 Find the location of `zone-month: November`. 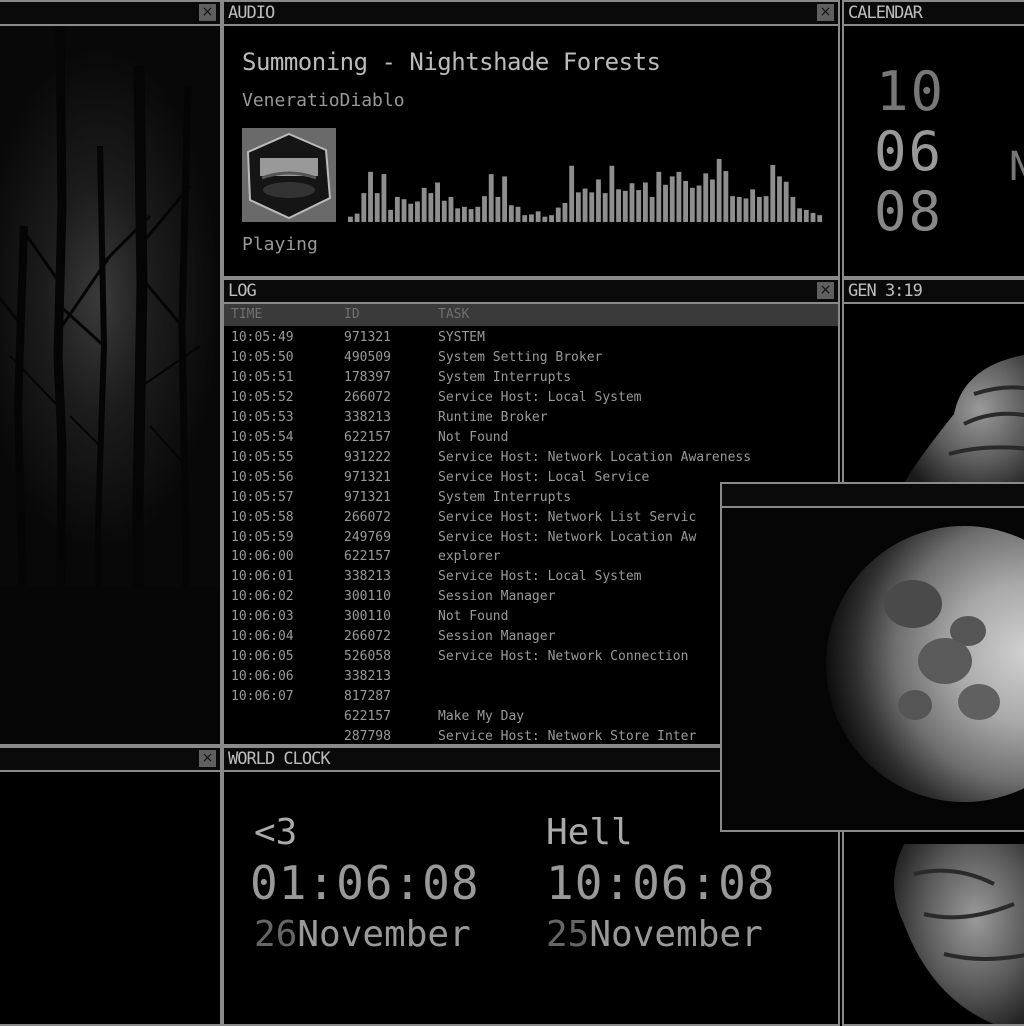

zone-month: November is located at coordinates (384, 934).